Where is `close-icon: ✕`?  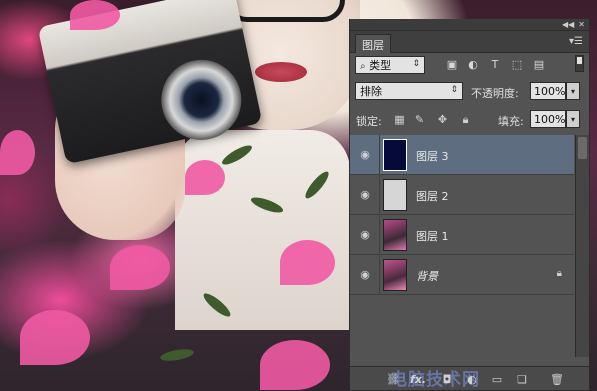 close-icon: ✕ is located at coordinates (581, 24).